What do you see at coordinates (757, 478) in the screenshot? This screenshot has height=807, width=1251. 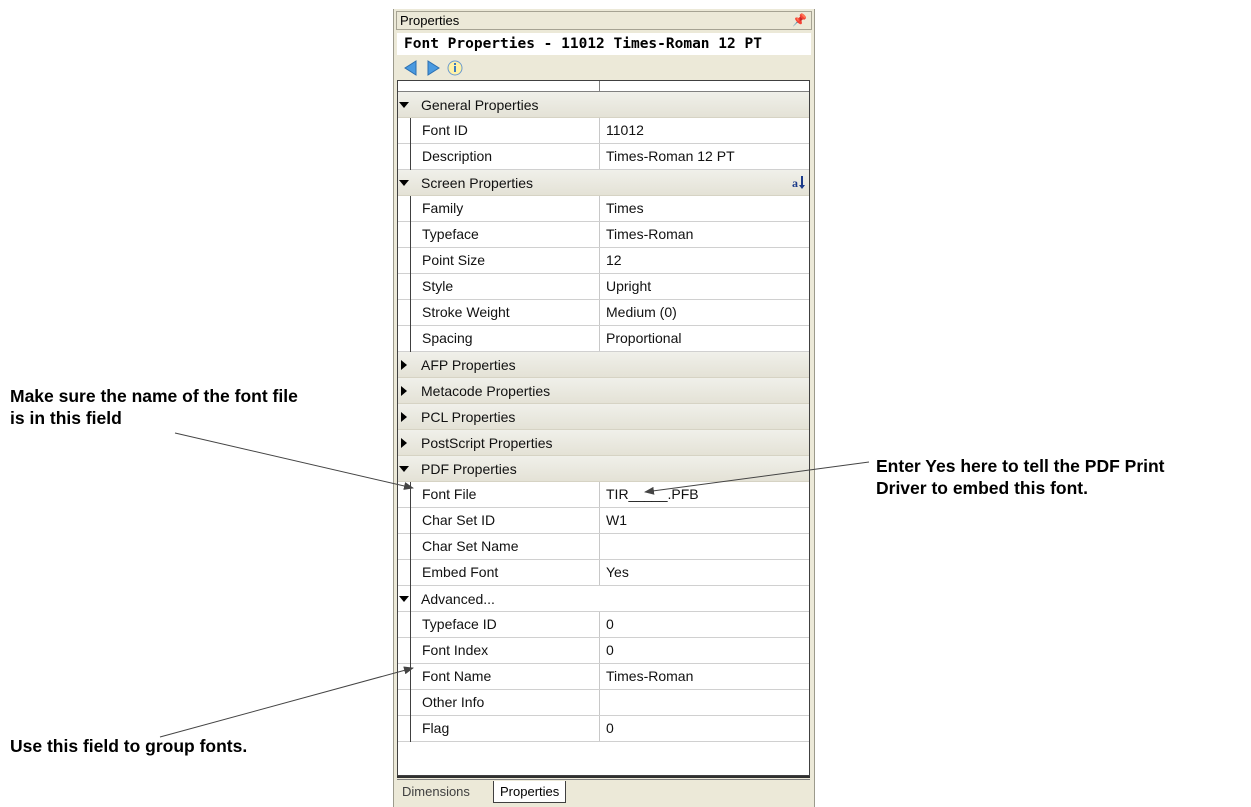 I see `arrow-embed-font` at bounding box center [757, 478].